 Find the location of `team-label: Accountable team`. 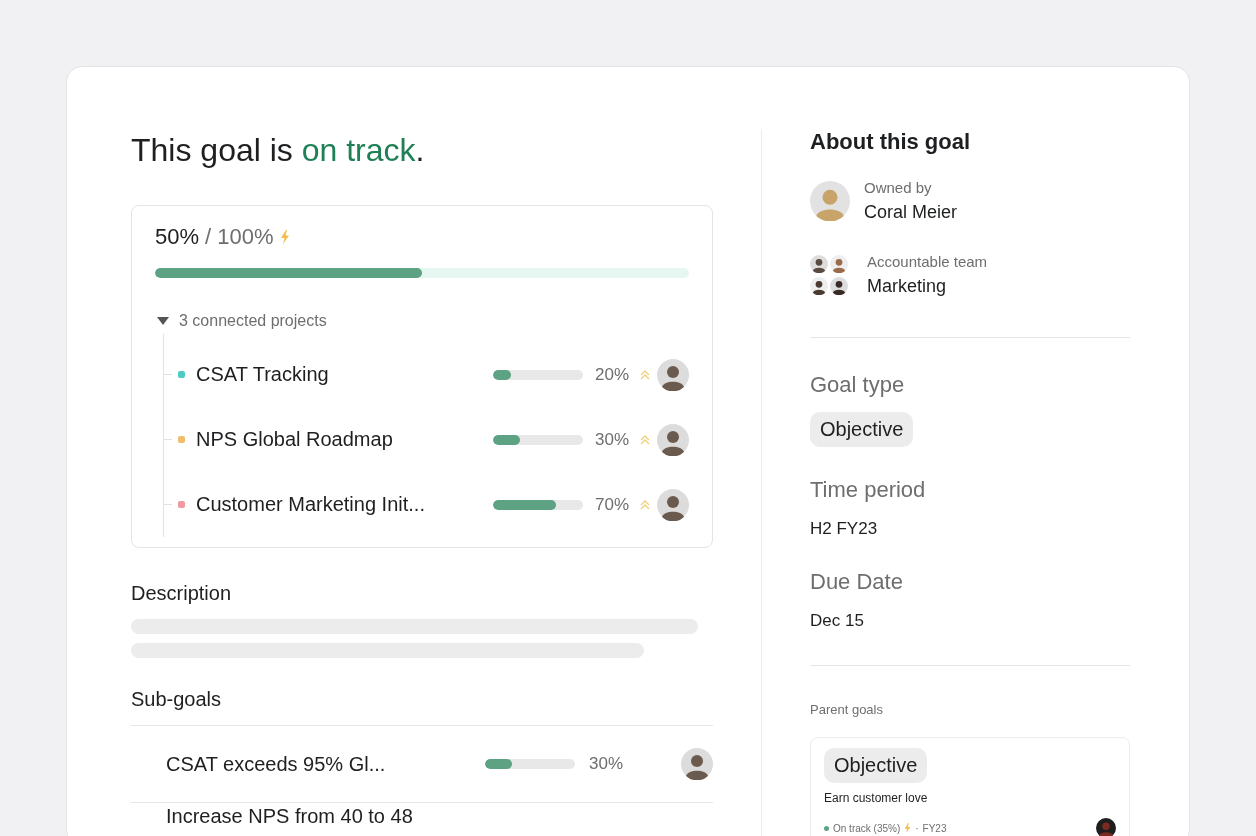

team-label: Accountable team is located at coordinates (927, 261).